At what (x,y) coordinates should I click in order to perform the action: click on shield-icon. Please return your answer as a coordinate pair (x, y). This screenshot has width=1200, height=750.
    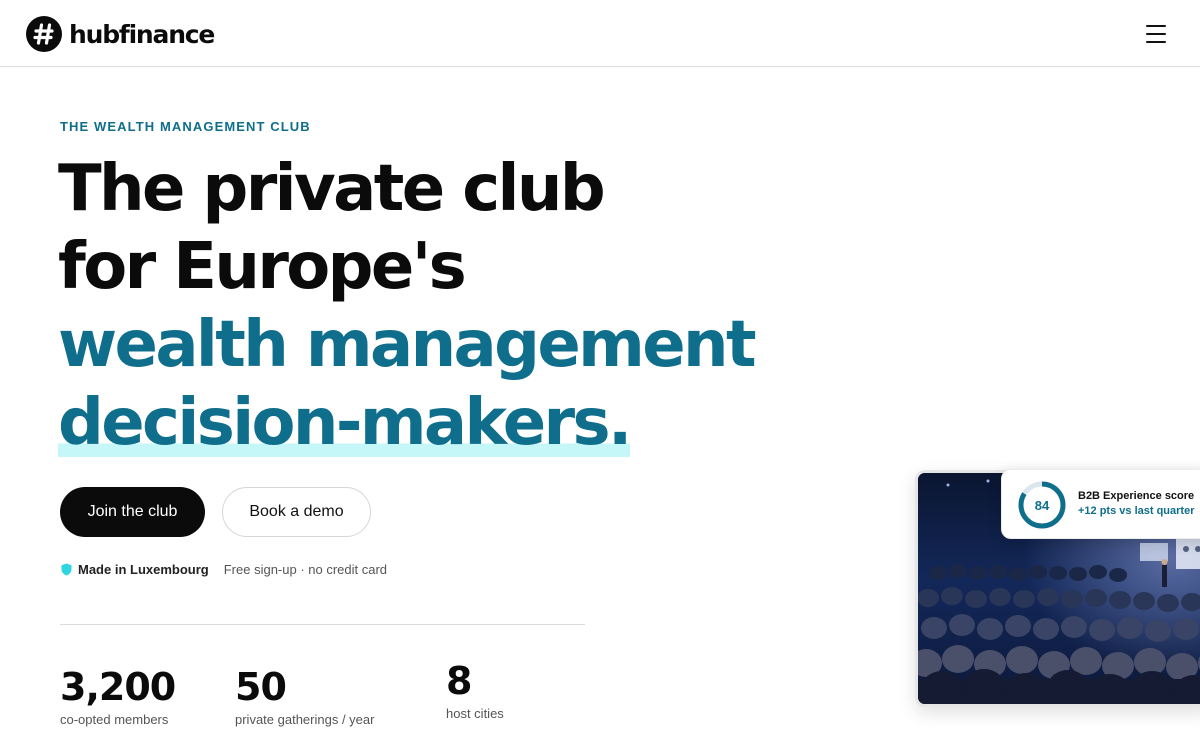
    Looking at the image, I should click on (66, 569).